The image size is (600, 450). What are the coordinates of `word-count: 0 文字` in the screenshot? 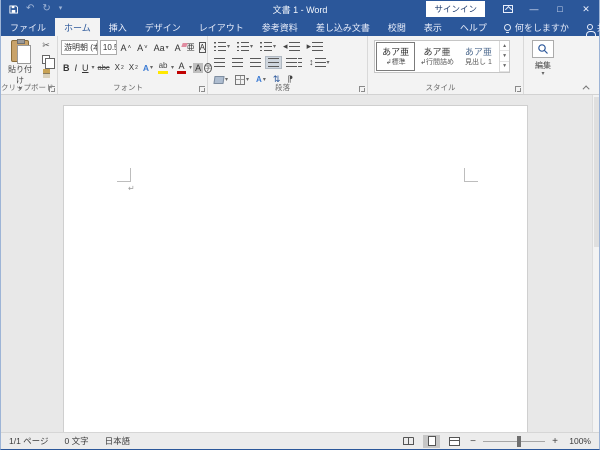 It's located at (77, 441).